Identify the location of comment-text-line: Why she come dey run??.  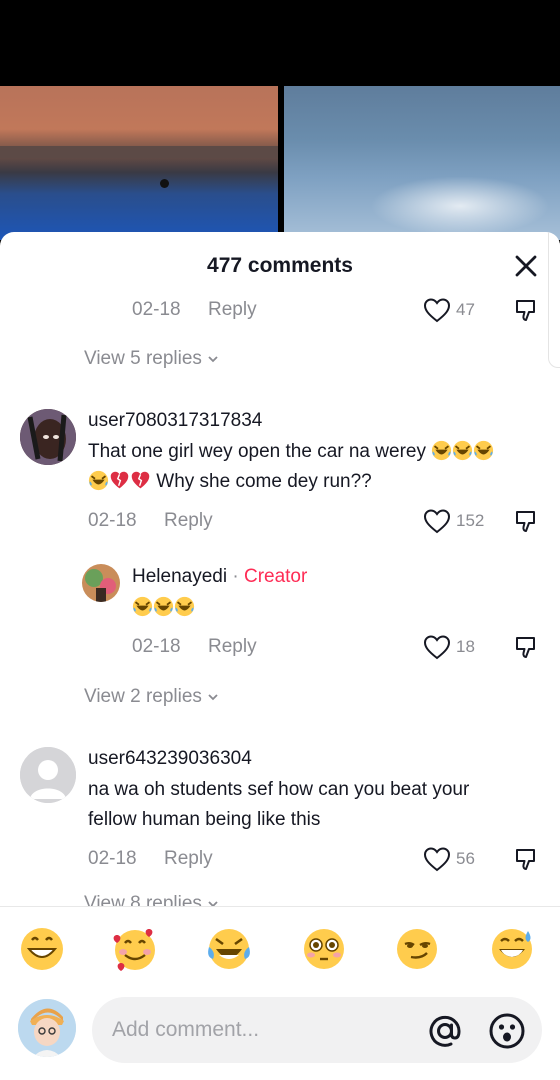
(264, 481).